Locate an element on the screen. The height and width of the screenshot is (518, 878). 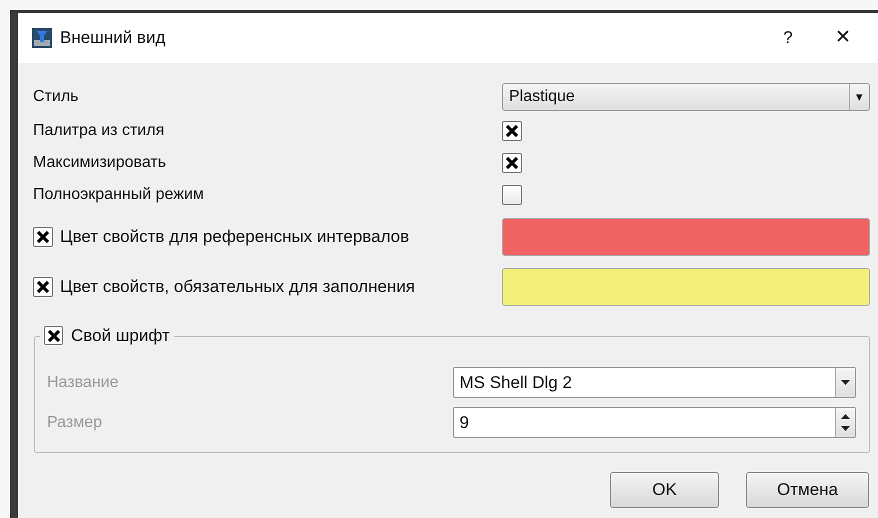
option-label: Цвет свойств, обязательных для заполнения is located at coordinates (238, 287).